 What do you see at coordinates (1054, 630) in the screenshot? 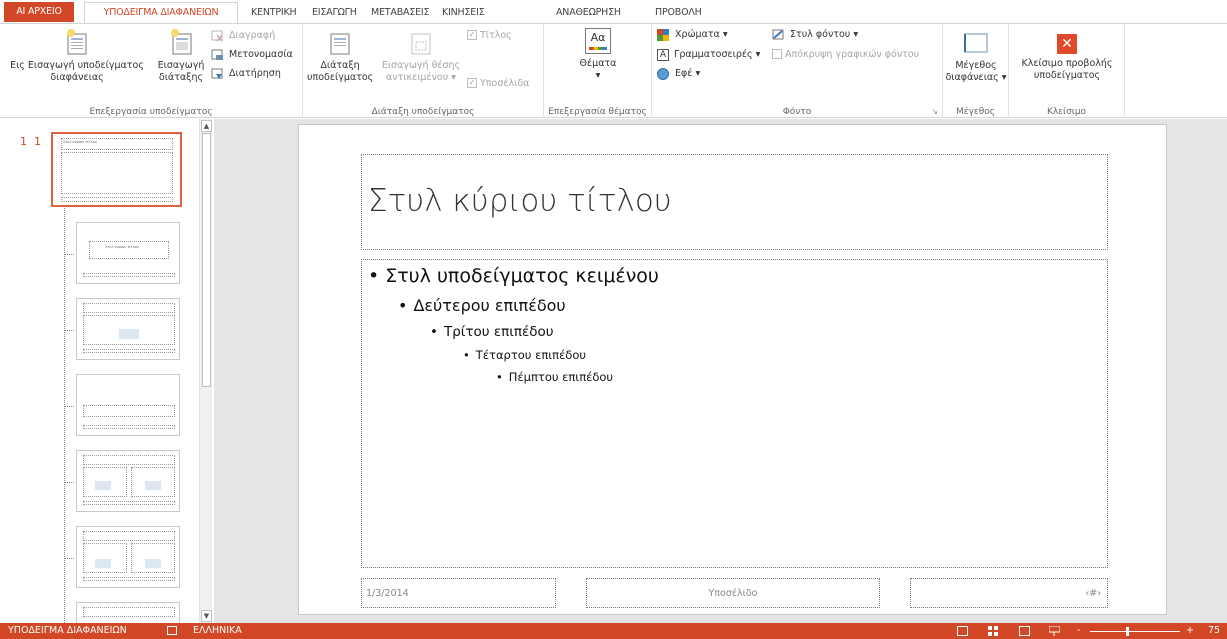
I see `slide-show-view-icon` at bounding box center [1054, 630].